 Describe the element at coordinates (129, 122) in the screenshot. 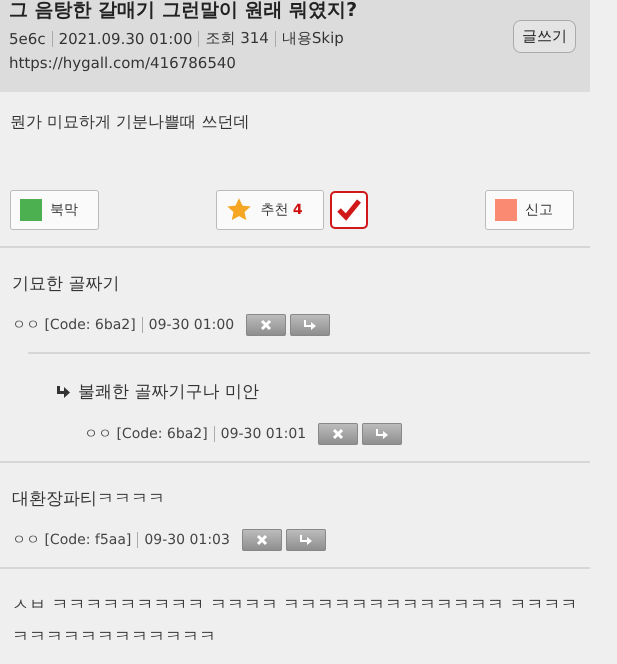

I see `post-body: 뭔가 미묘하게 기분나쁠때 쓰던데` at that location.